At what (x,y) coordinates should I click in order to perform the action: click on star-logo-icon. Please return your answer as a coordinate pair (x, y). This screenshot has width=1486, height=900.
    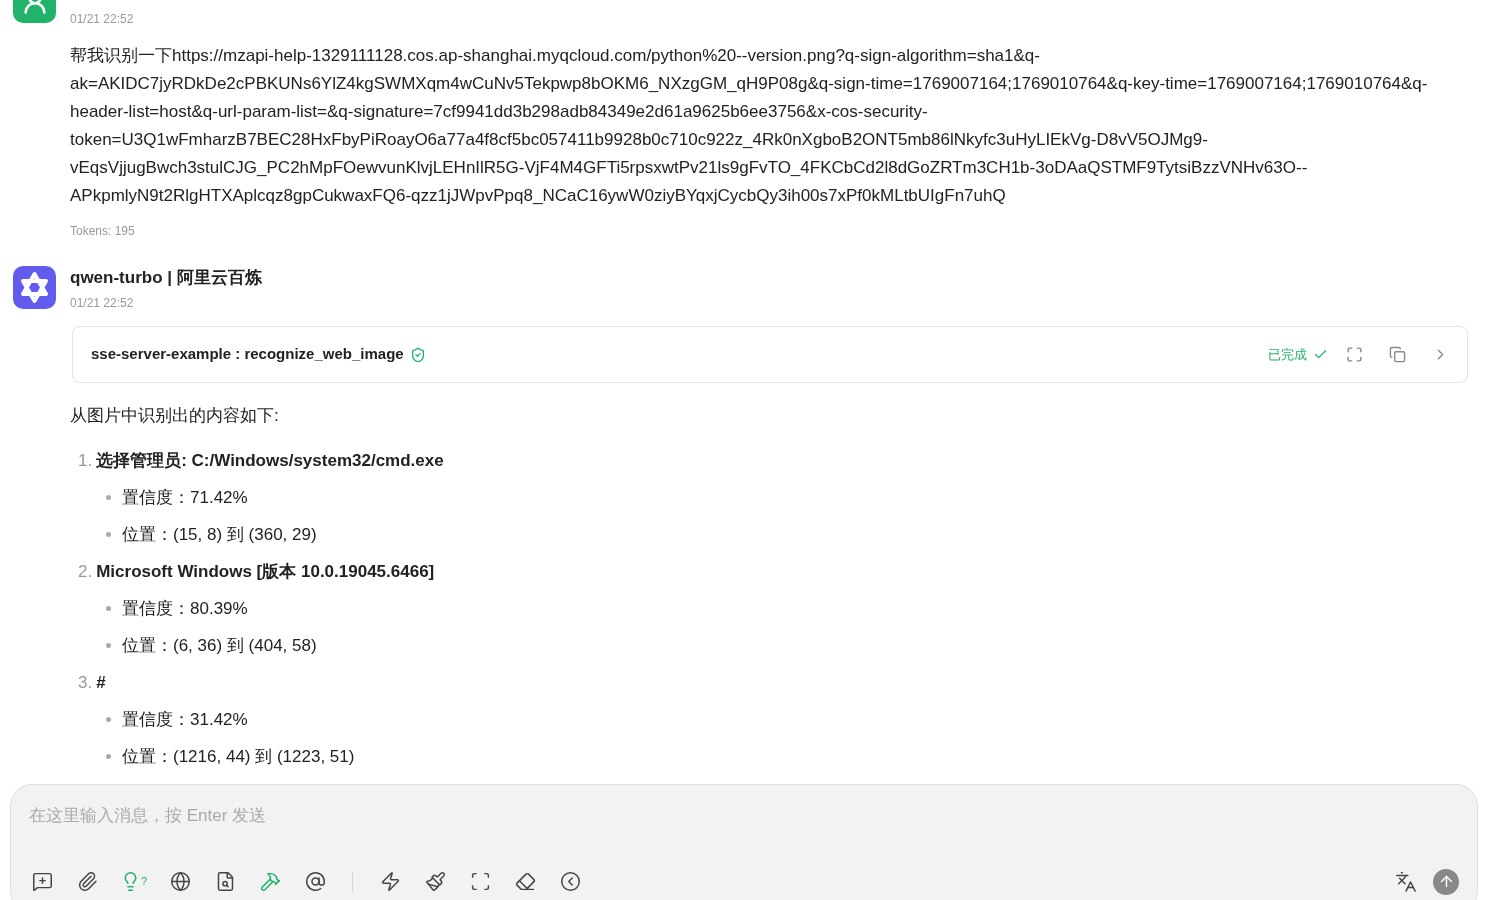
    Looking at the image, I should click on (34, 287).